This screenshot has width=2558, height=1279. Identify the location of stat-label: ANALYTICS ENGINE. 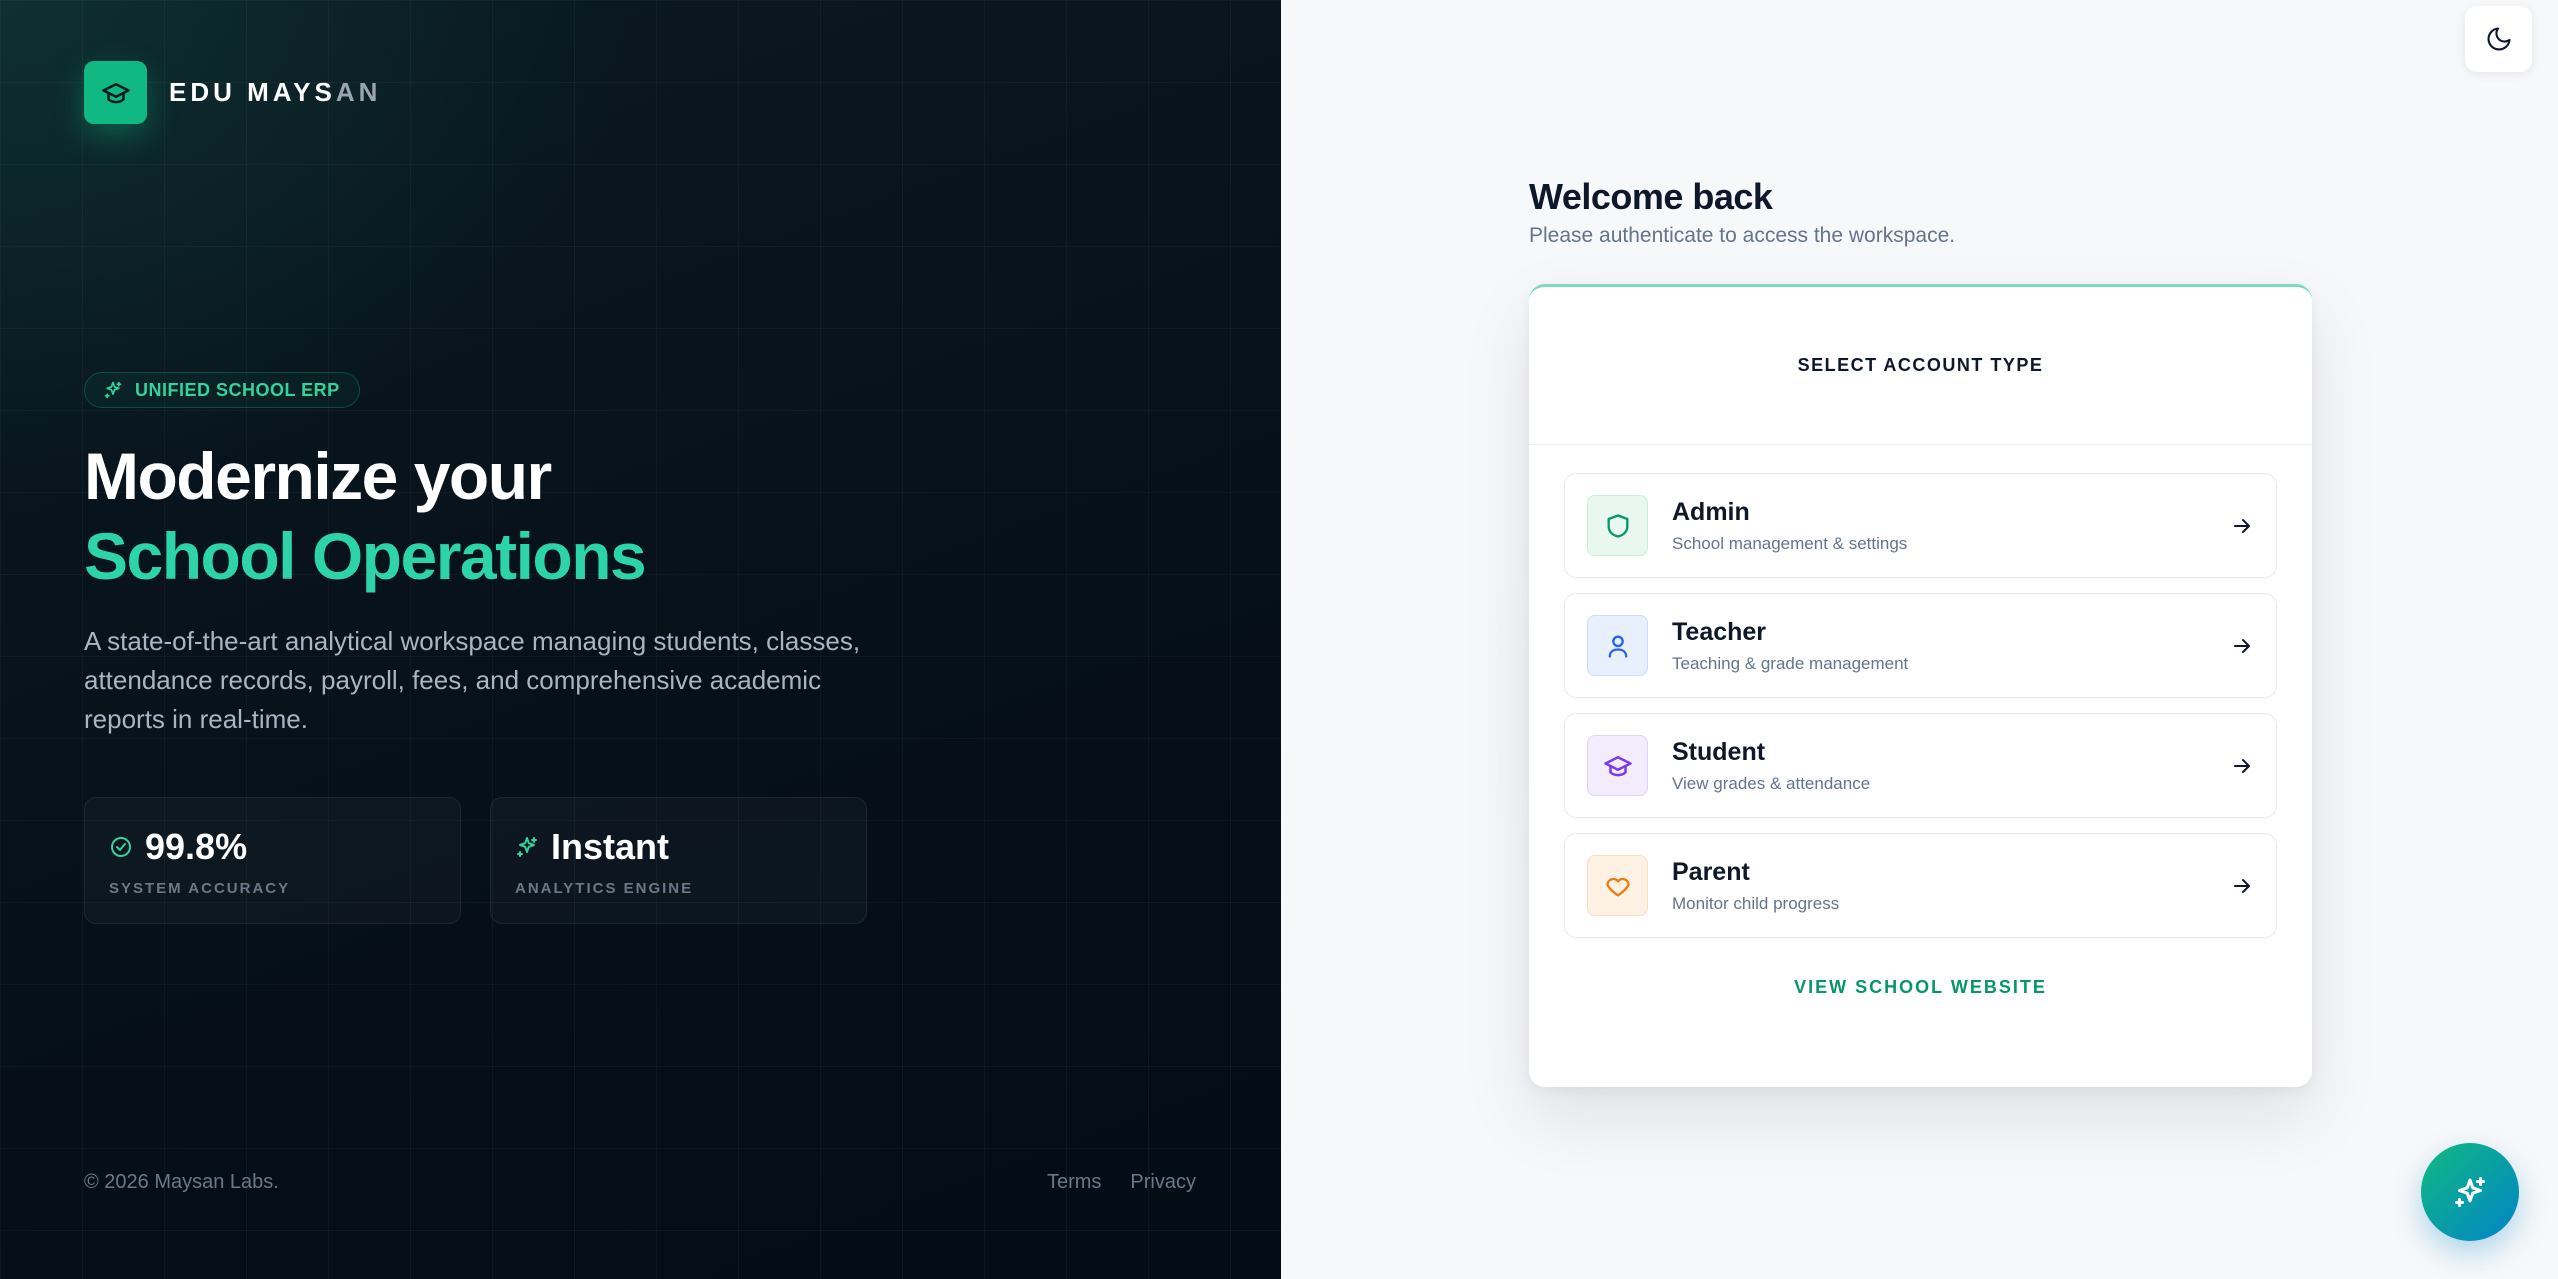
(604, 888).